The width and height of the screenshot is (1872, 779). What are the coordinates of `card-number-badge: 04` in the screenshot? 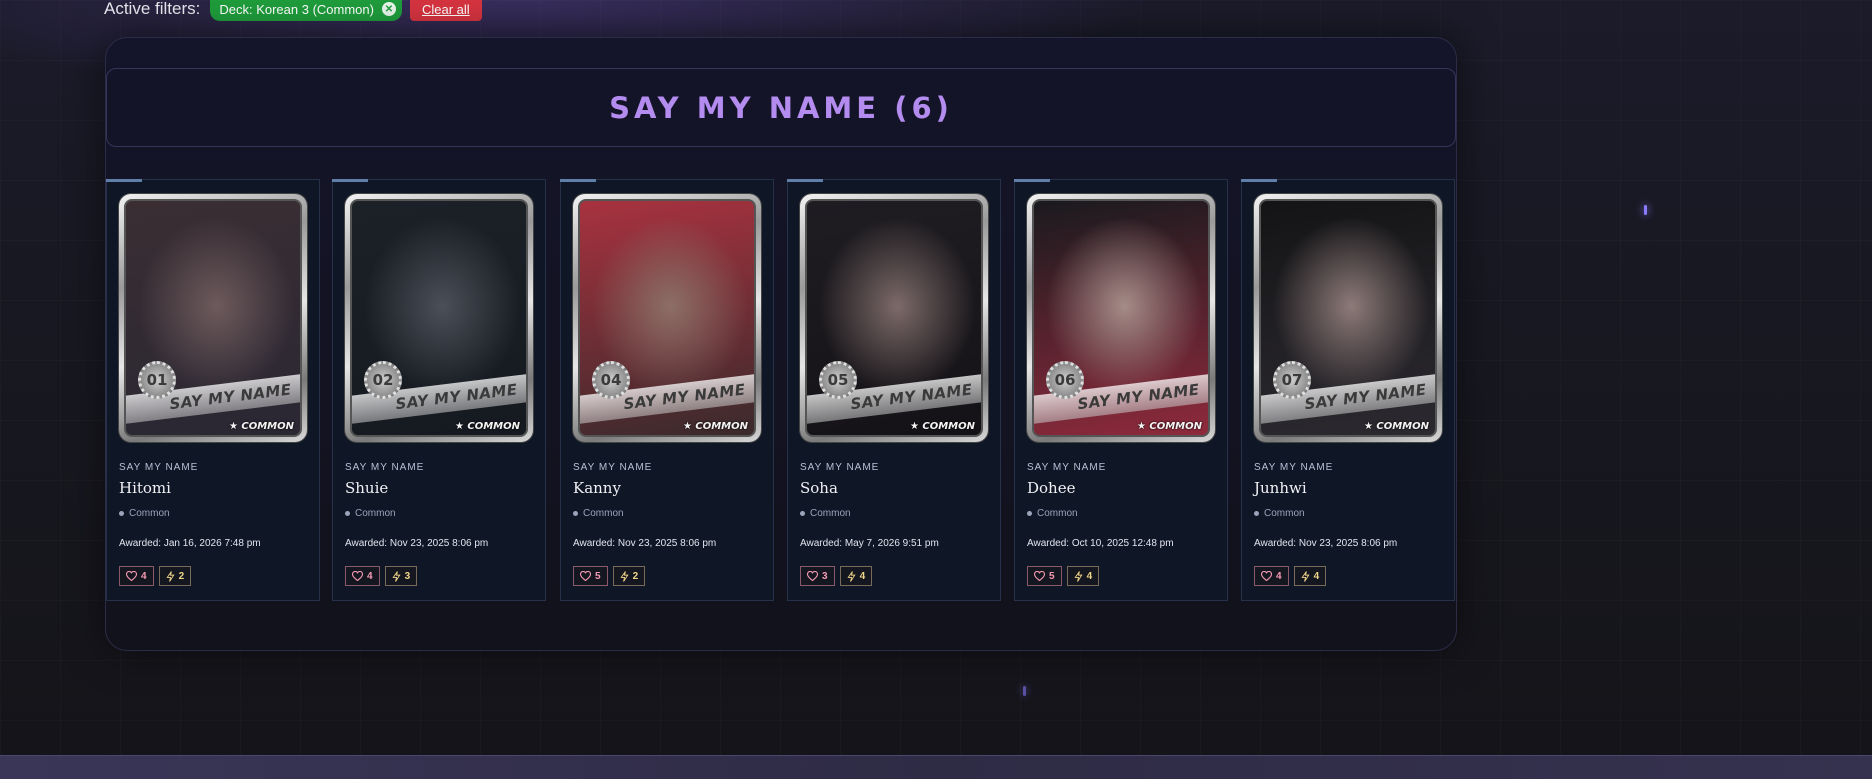 It's located at (611, 380).